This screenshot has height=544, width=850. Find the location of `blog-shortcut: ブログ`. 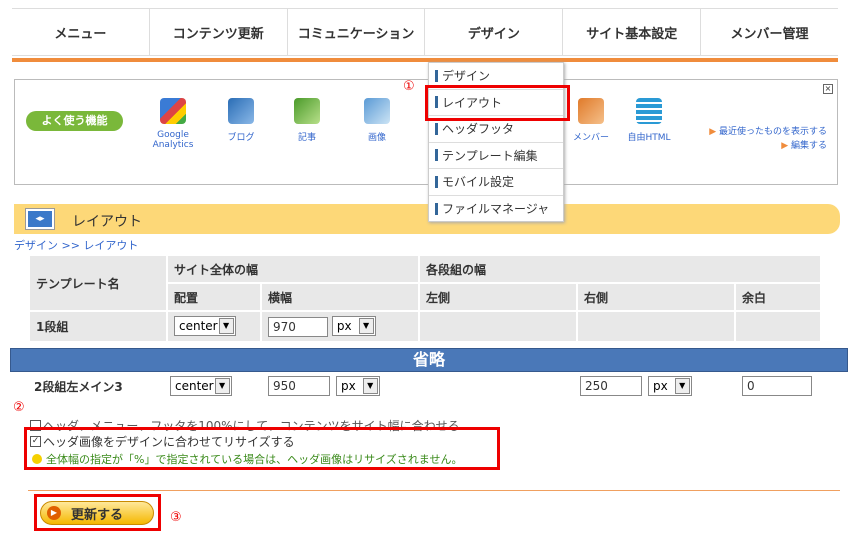

blog-shortcut: ブログ is located at coordinates (241, 120).